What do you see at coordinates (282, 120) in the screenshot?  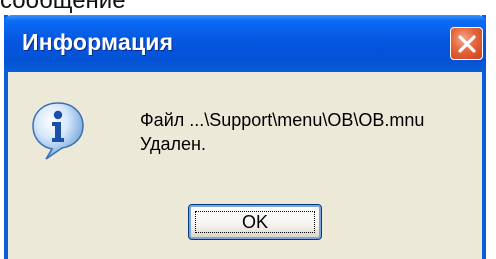 I see `message-line-1: Файл ...\Support\menu\OB\OB.mnu` at bounding box center [282, 120].